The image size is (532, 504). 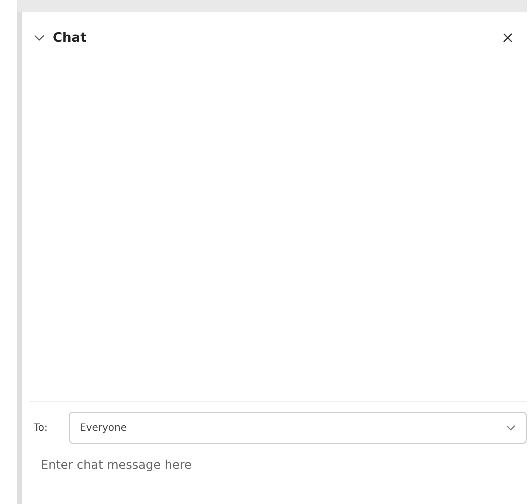 I want to click on caret-icon, so click(x=511, y=428).